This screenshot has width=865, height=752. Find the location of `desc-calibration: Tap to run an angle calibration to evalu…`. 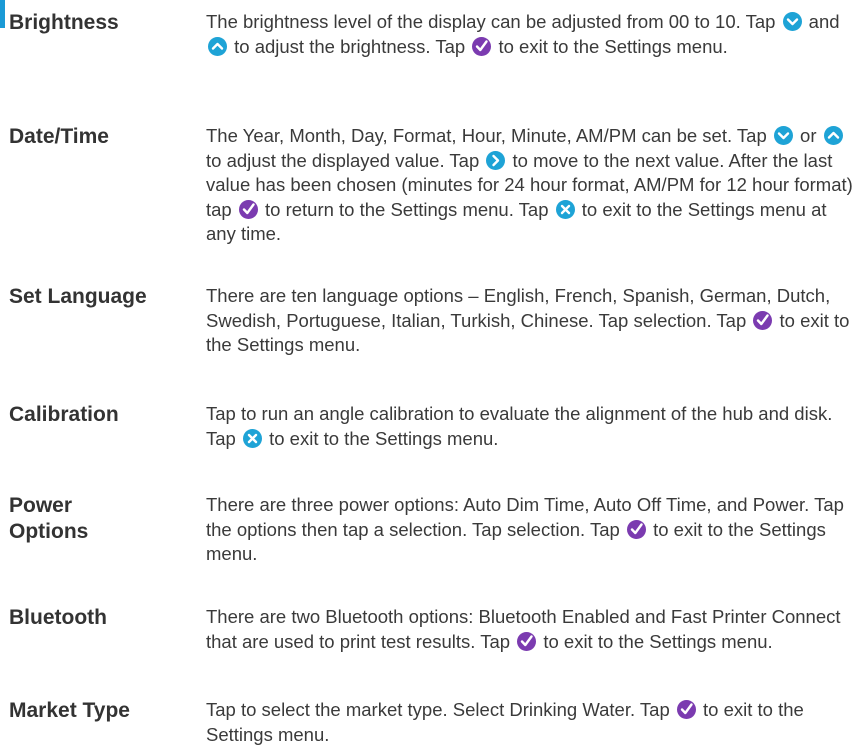

desc-calibration: Tap to run an angle calibration to evalu… is located at coordinates (519, 426).